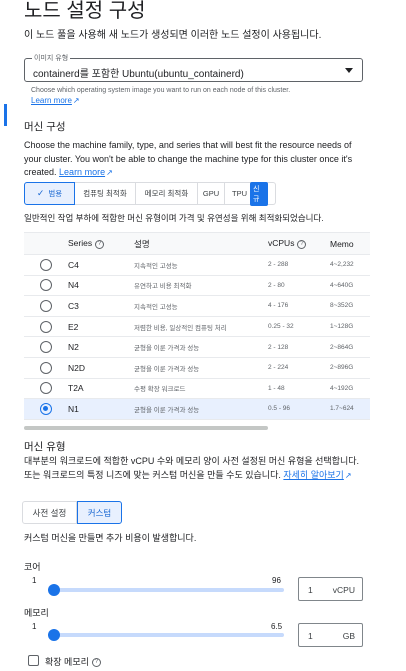  Describe the element at coordinates (211, 193) in the screenshot. I see `family-tab-gpu: GPU` at that location.